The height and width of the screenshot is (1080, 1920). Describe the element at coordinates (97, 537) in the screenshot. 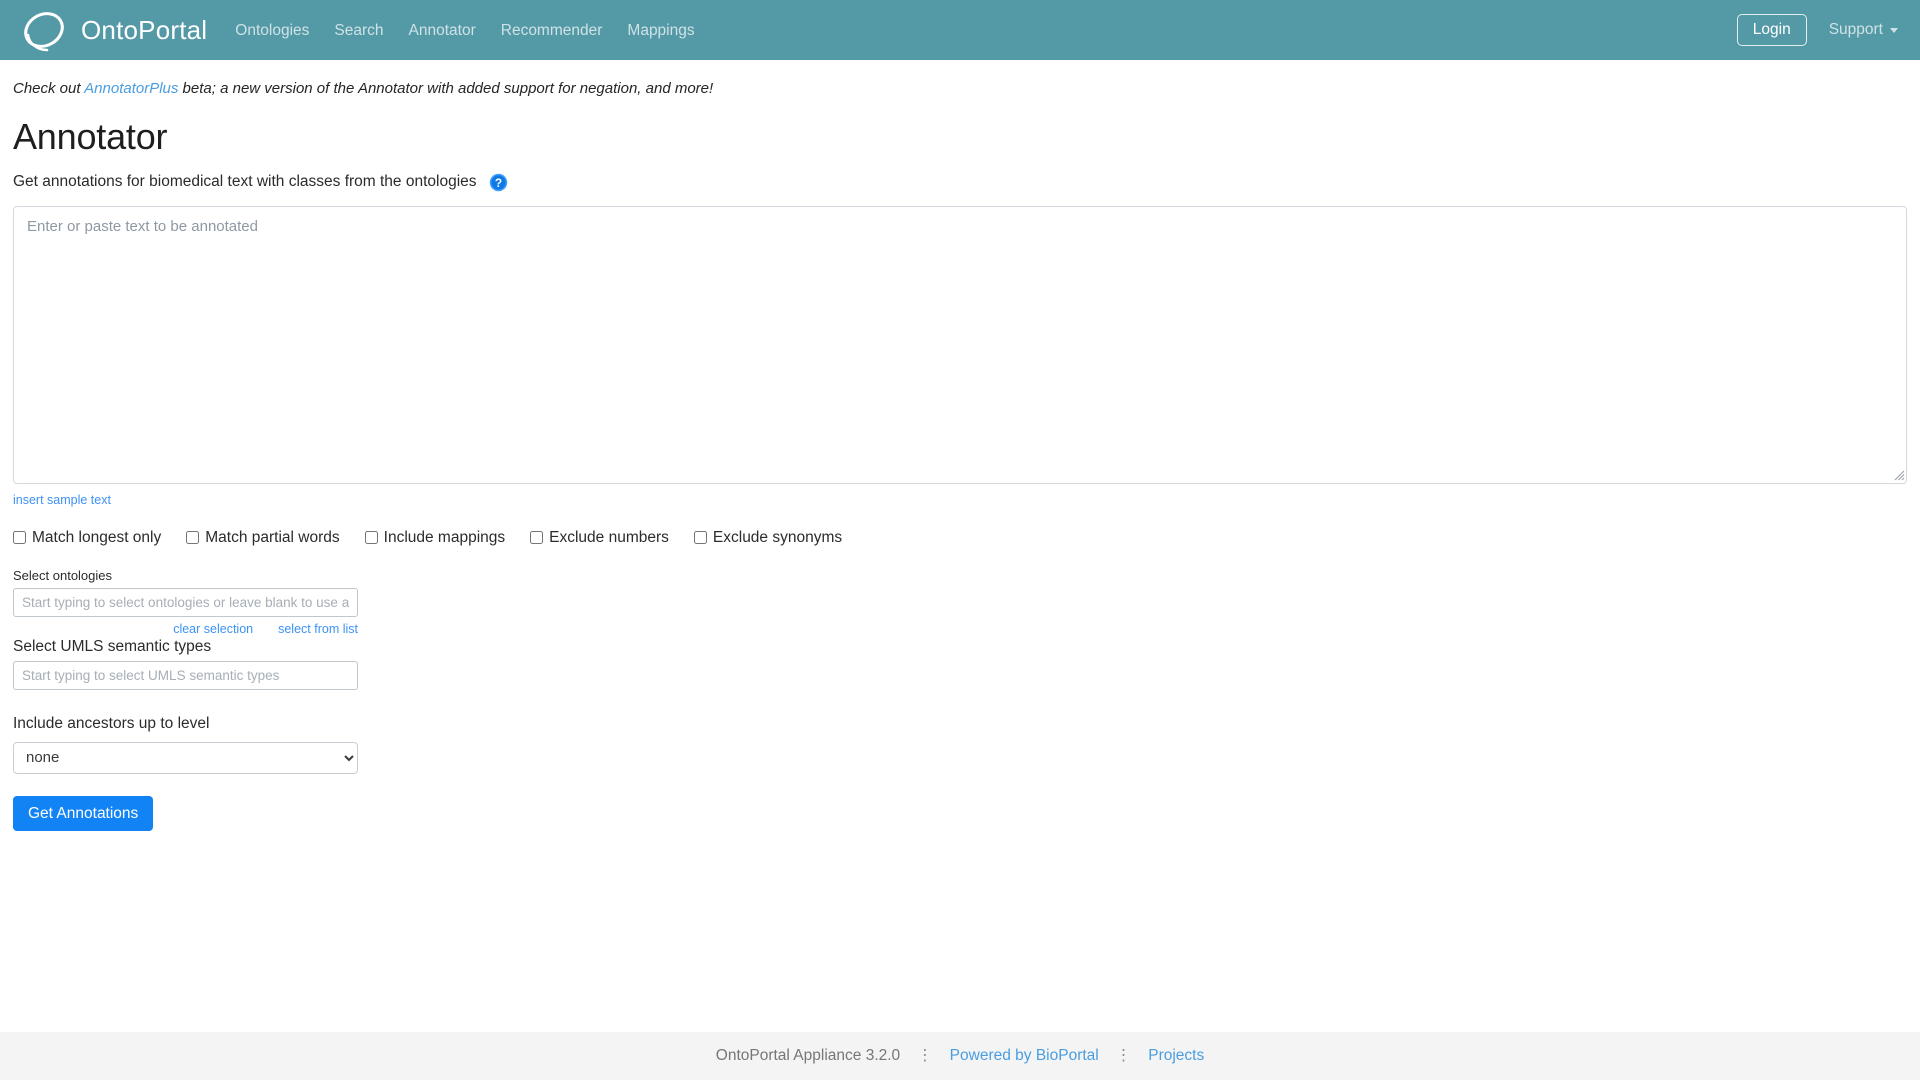

I see `match-longest-only-label: Match longest only` at that location.